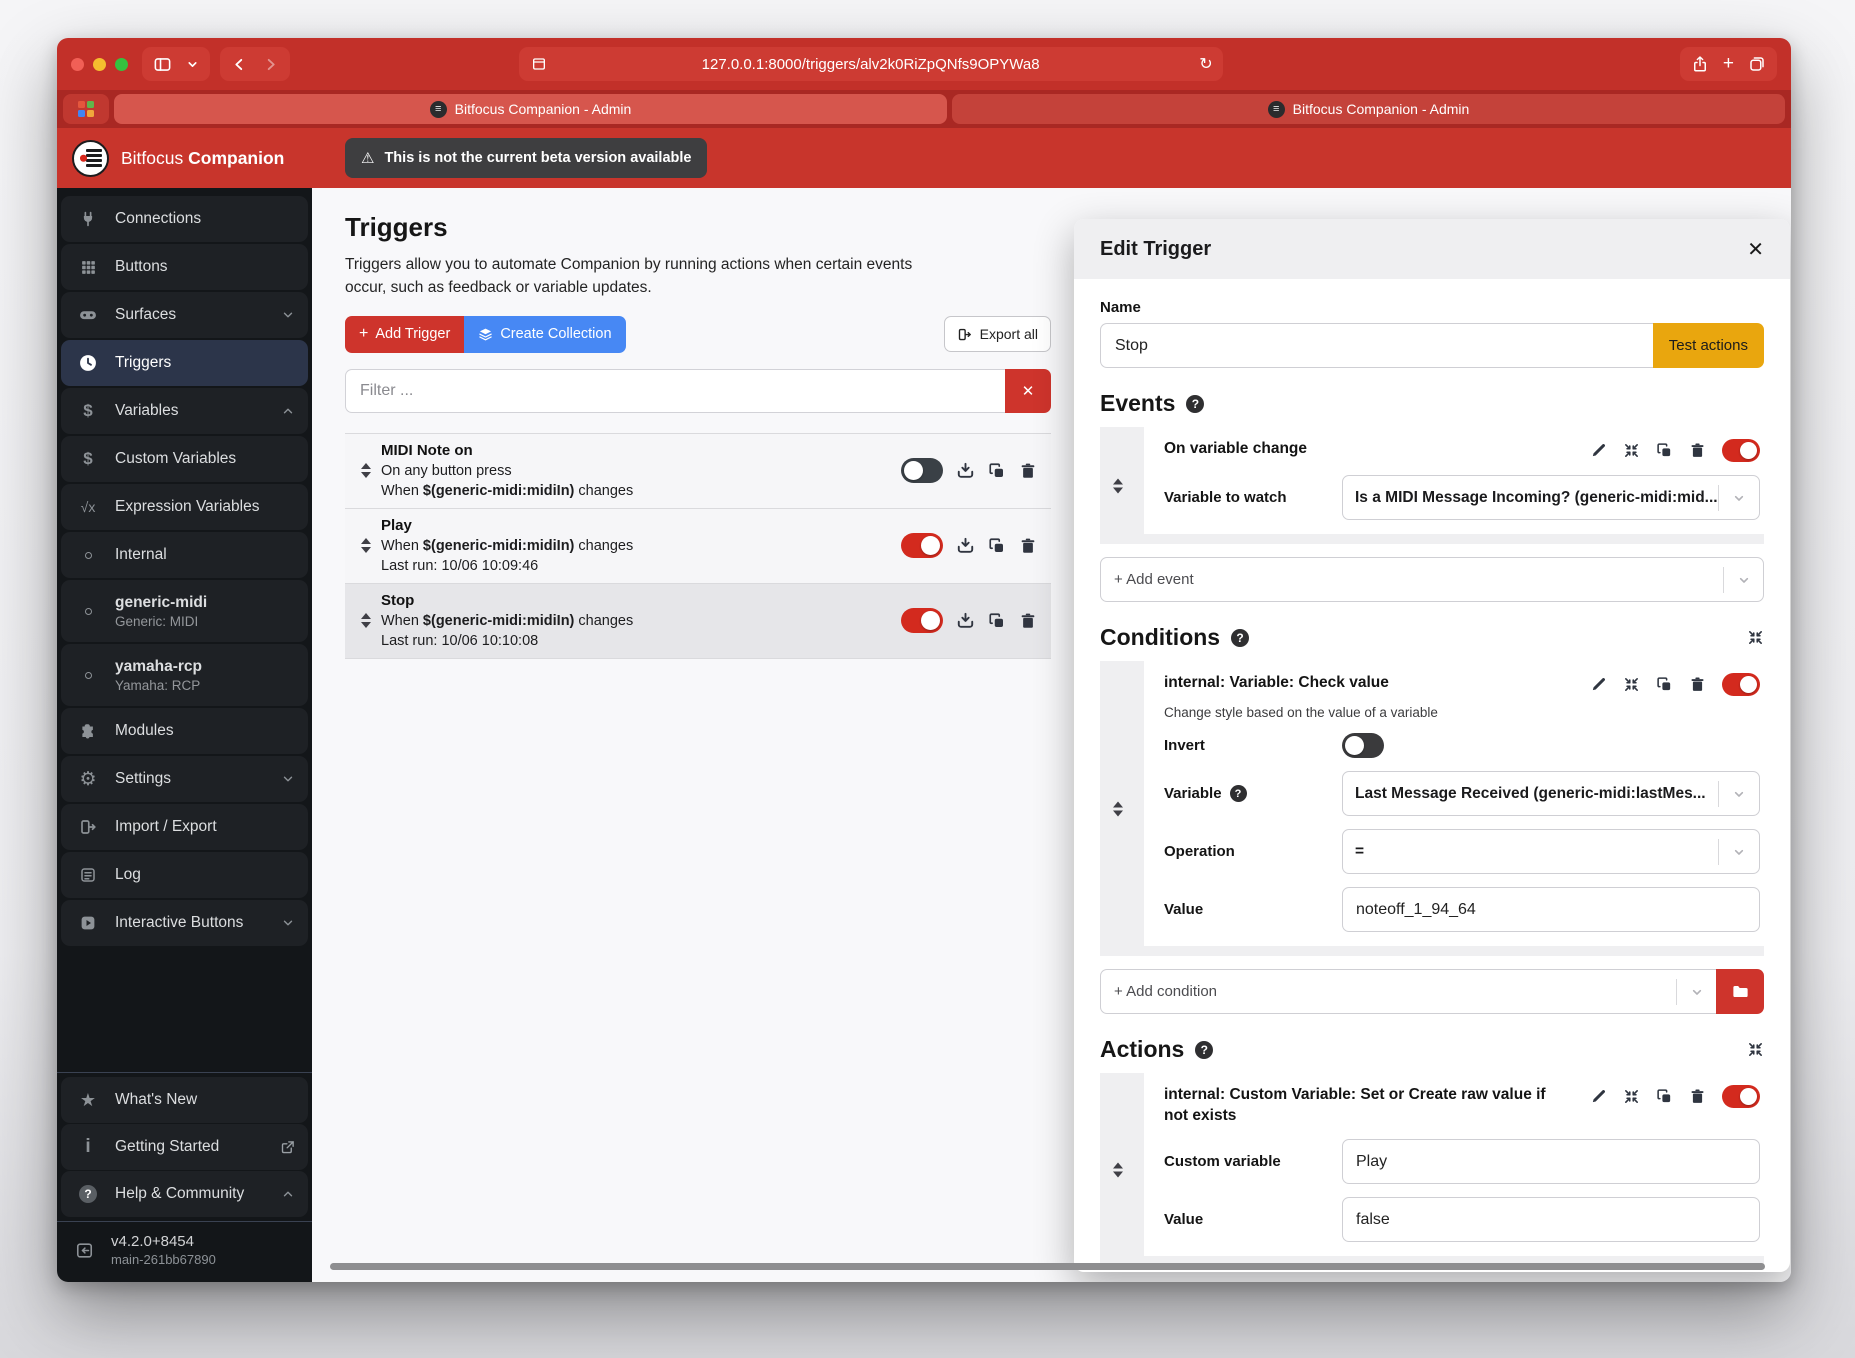 The image size is (1855, 1358). I want to click on test-actions-button: Test actions, so click(1708, 345).